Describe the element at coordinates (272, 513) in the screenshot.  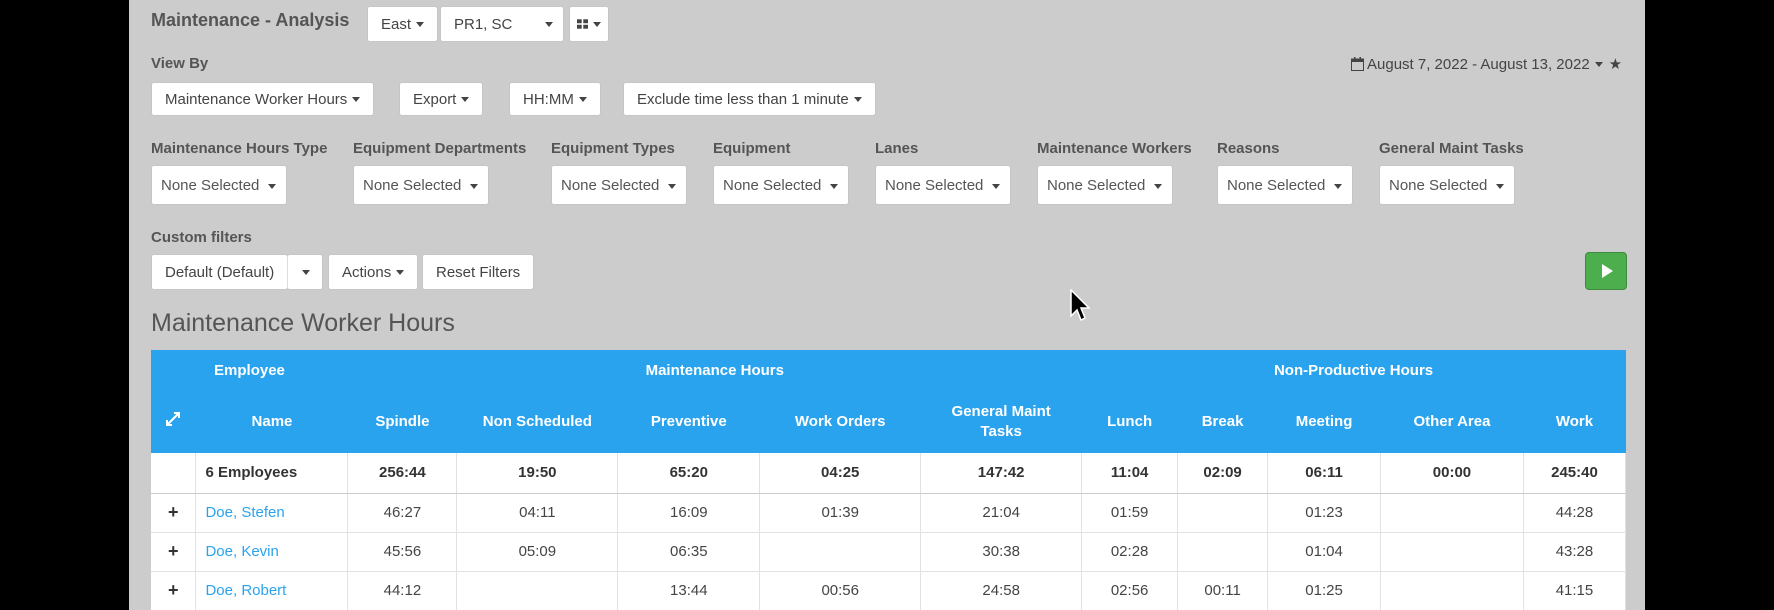
I see `employee-link: Doe, Stefen` at that location.